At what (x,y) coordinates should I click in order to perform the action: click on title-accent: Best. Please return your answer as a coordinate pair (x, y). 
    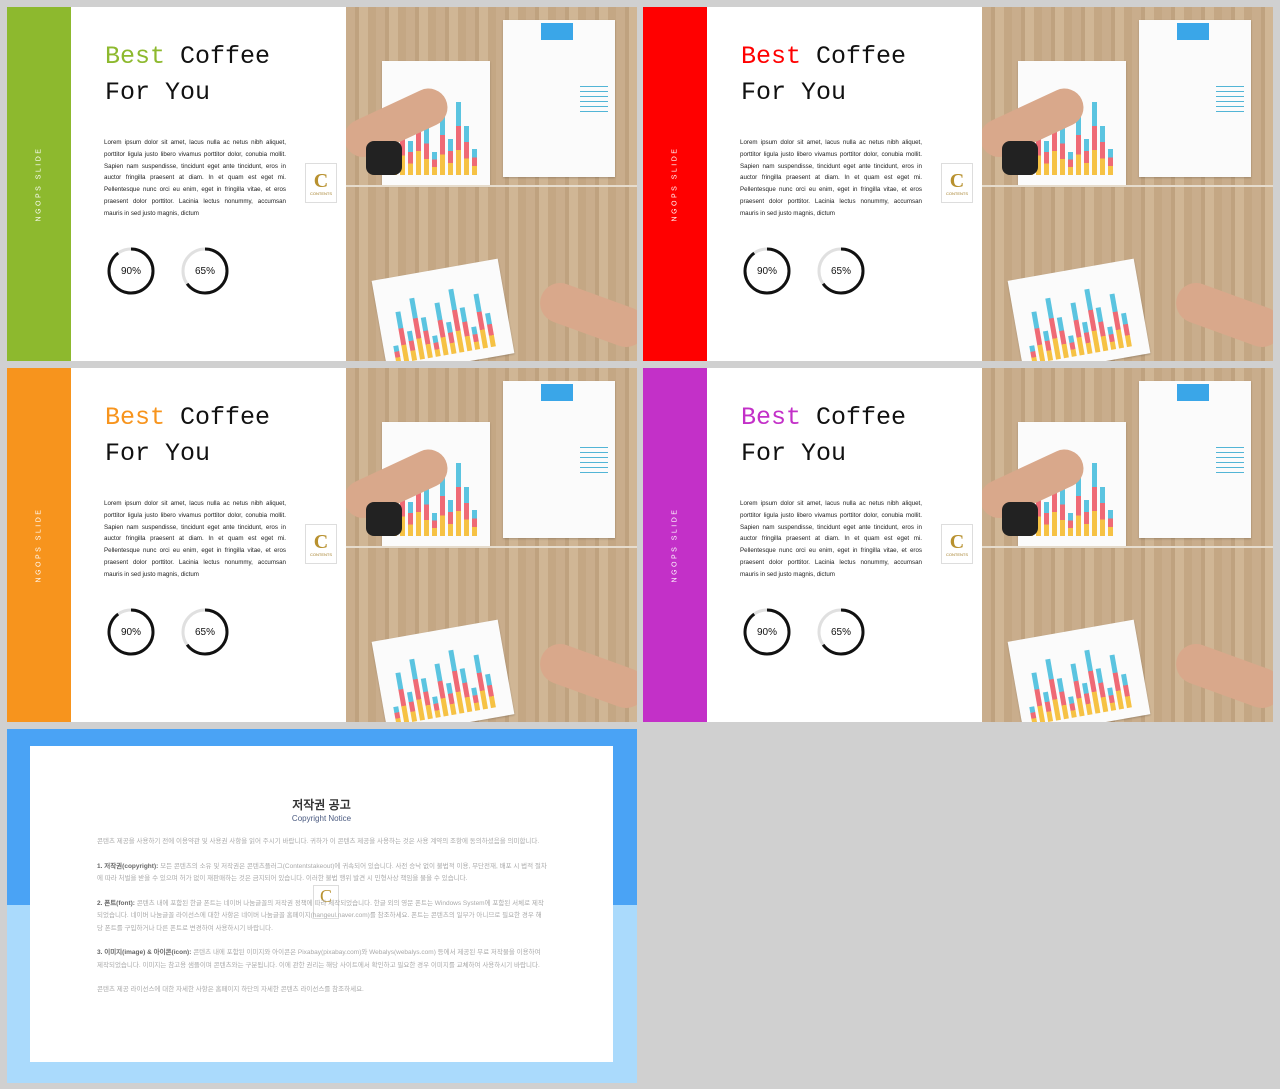
    Looking at the image, I should click on (771, 417).